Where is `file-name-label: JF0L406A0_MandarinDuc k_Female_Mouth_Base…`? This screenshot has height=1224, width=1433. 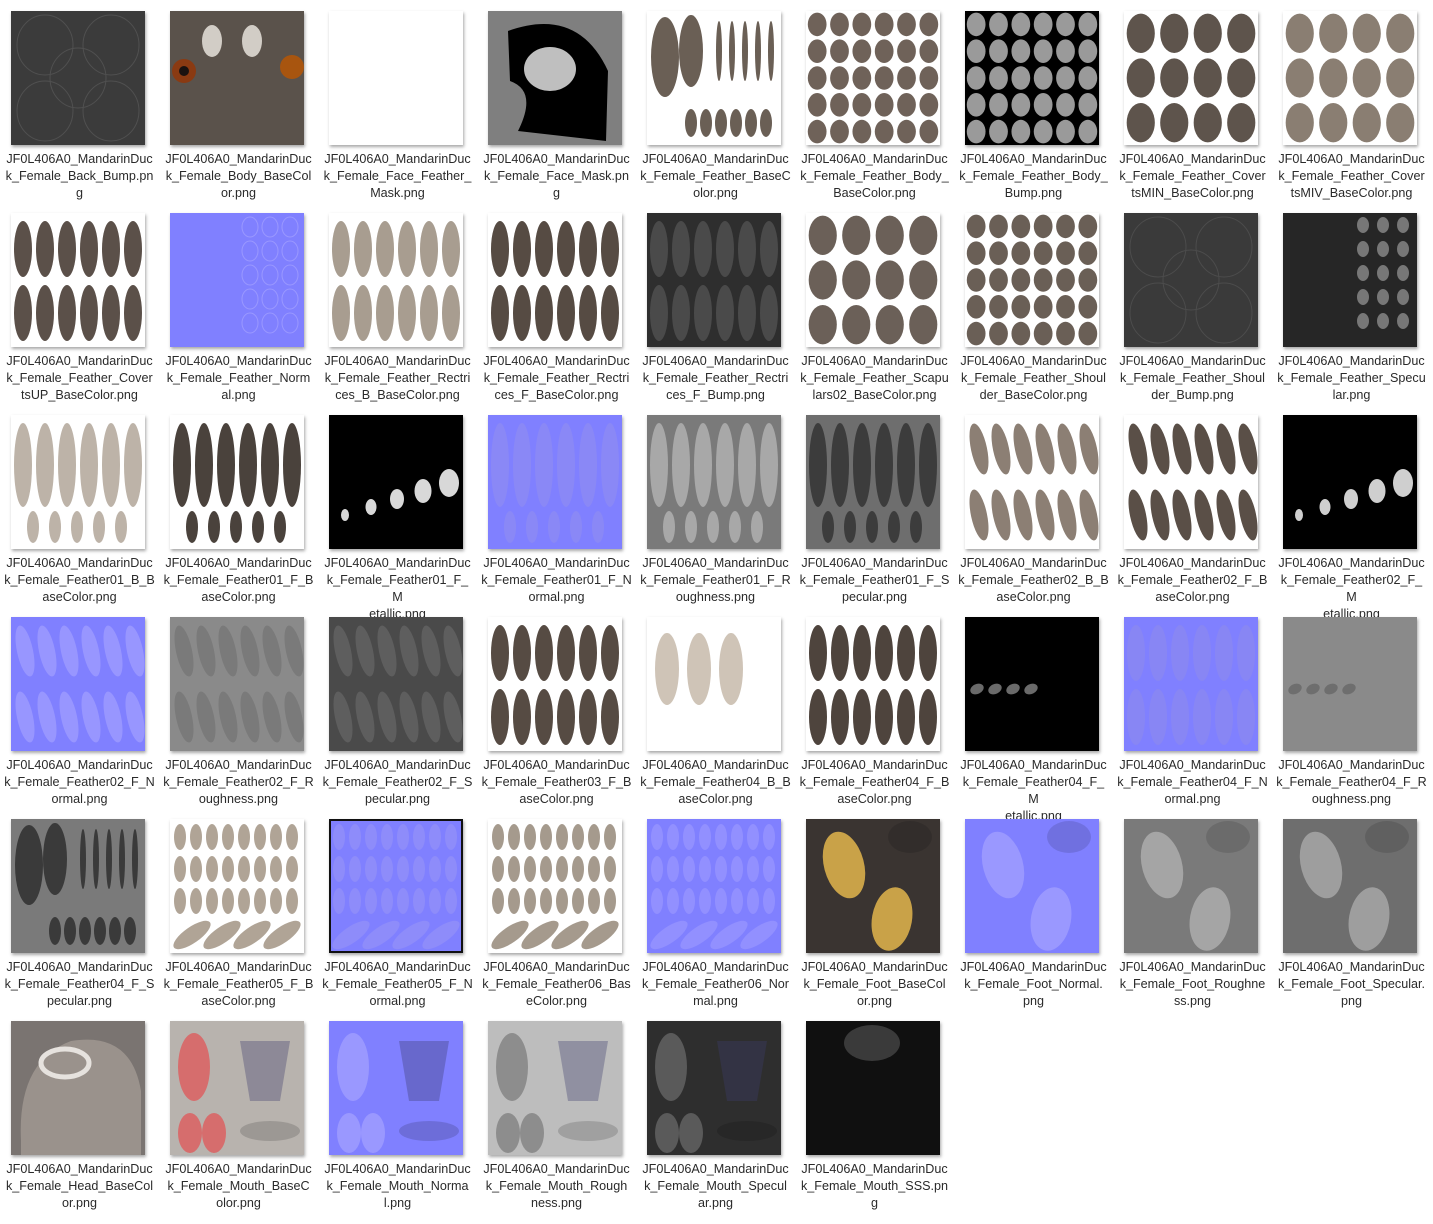
file-name-label: JF0L406A0_MandarinDuc k_Female_Mouth_Base… is located at coordinates (238, 1186).